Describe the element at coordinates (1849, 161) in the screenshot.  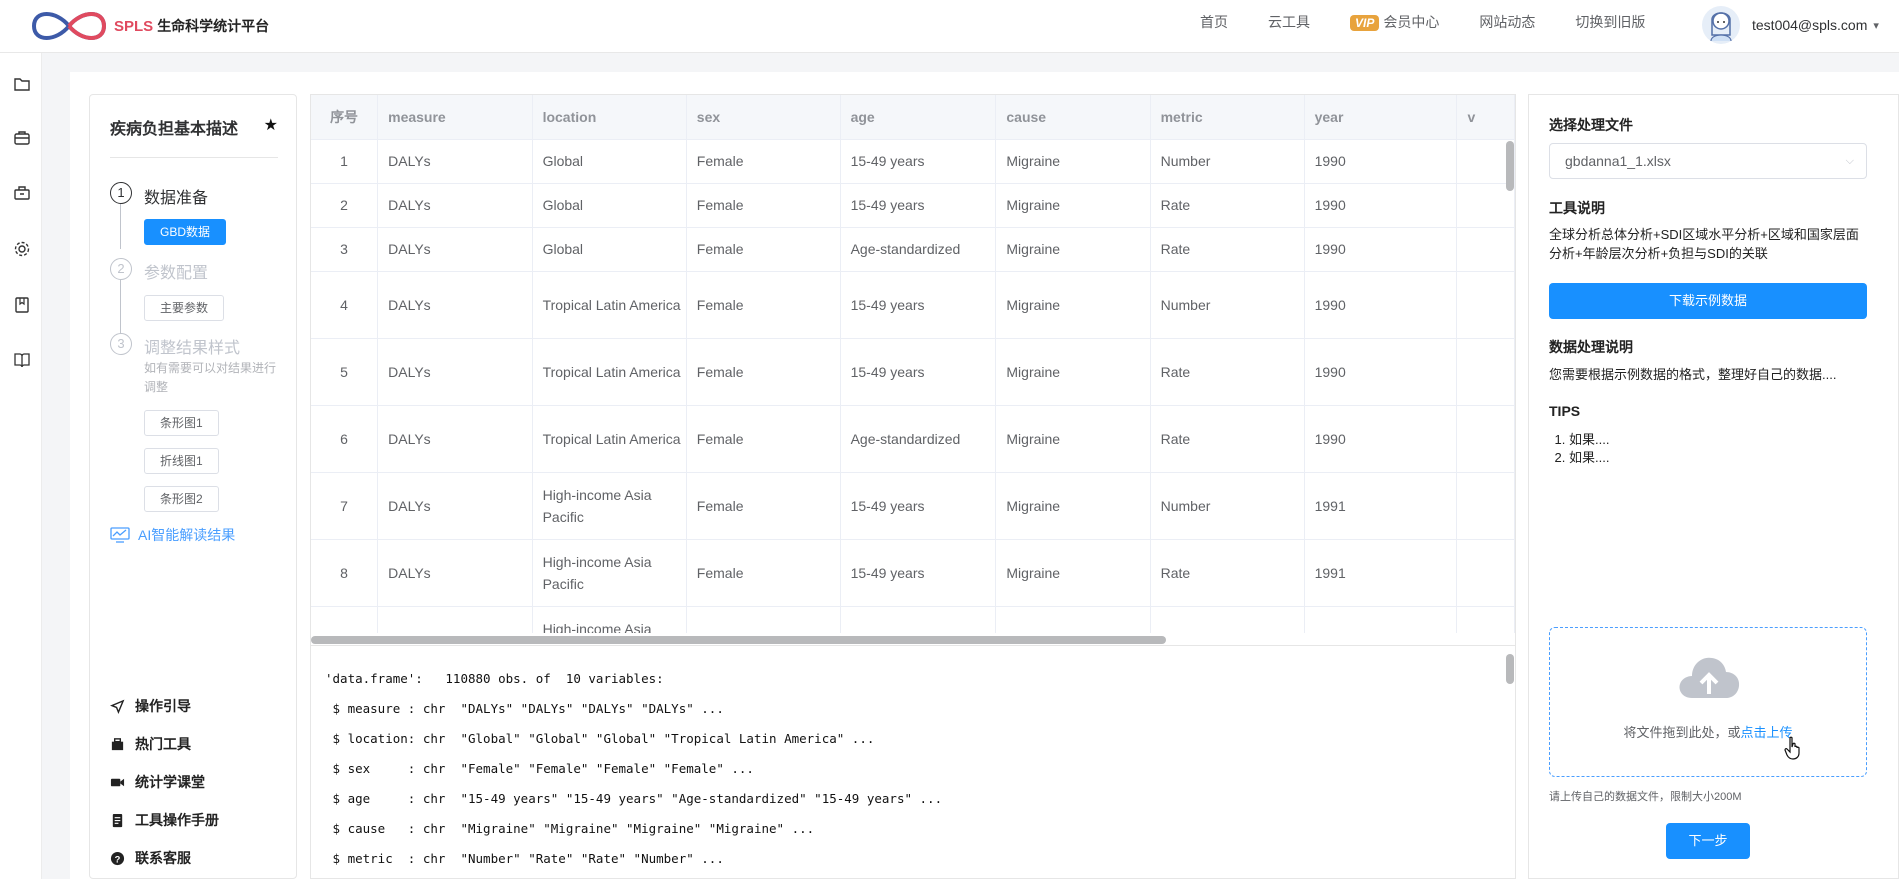
I see `chevron-down-icon: ⌵` at that location.